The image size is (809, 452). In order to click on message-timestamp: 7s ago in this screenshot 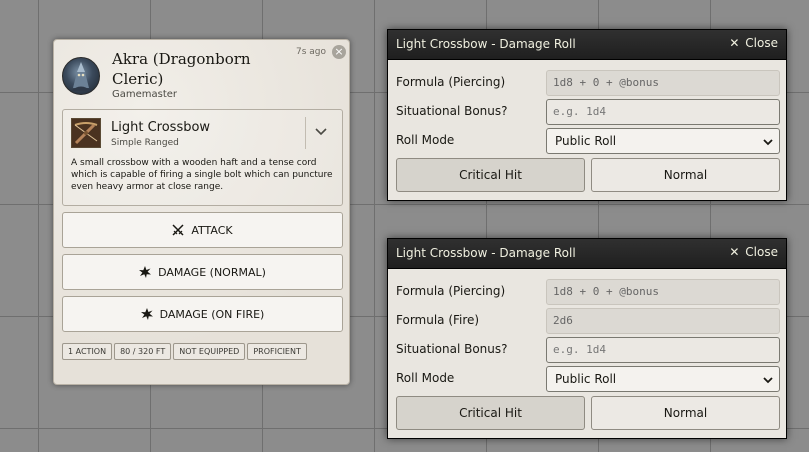, I will do `click(311, 52)`.